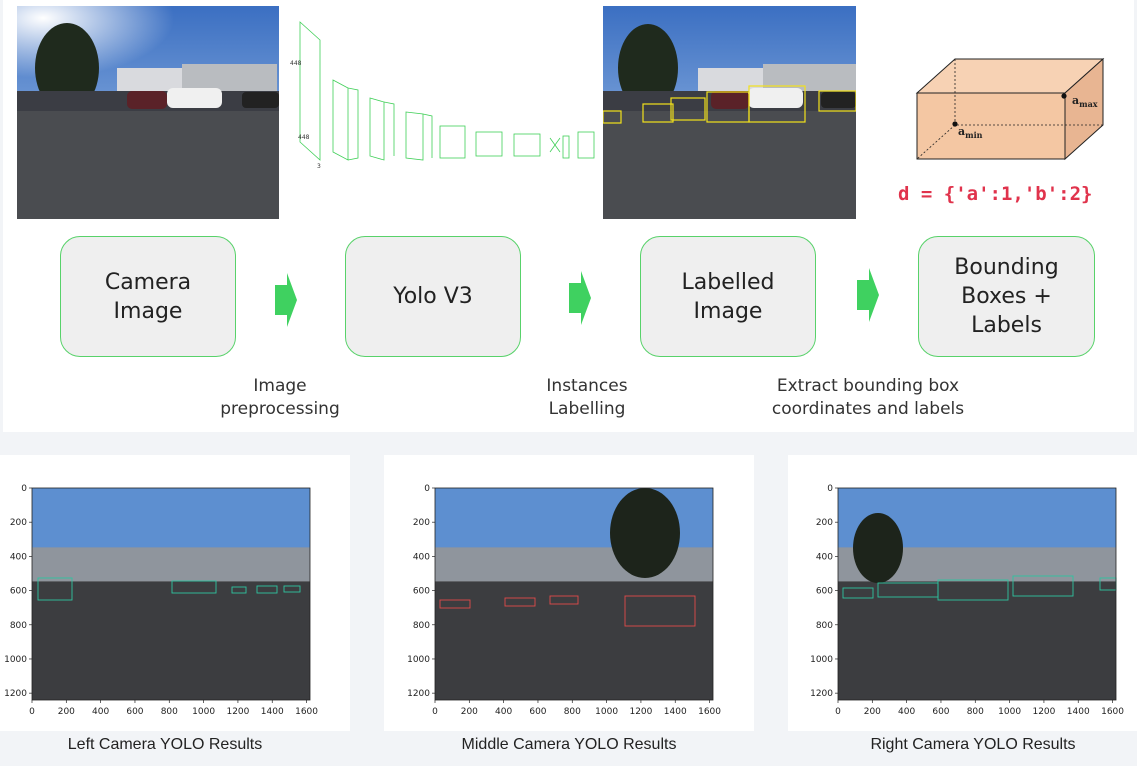 Image resolution: width=1137 pixels, height=766 pixels. What do you see at coordinates (319, 166) in the screenshot?
I see `network-label-channels: 3` at bounding box center [319, 166].